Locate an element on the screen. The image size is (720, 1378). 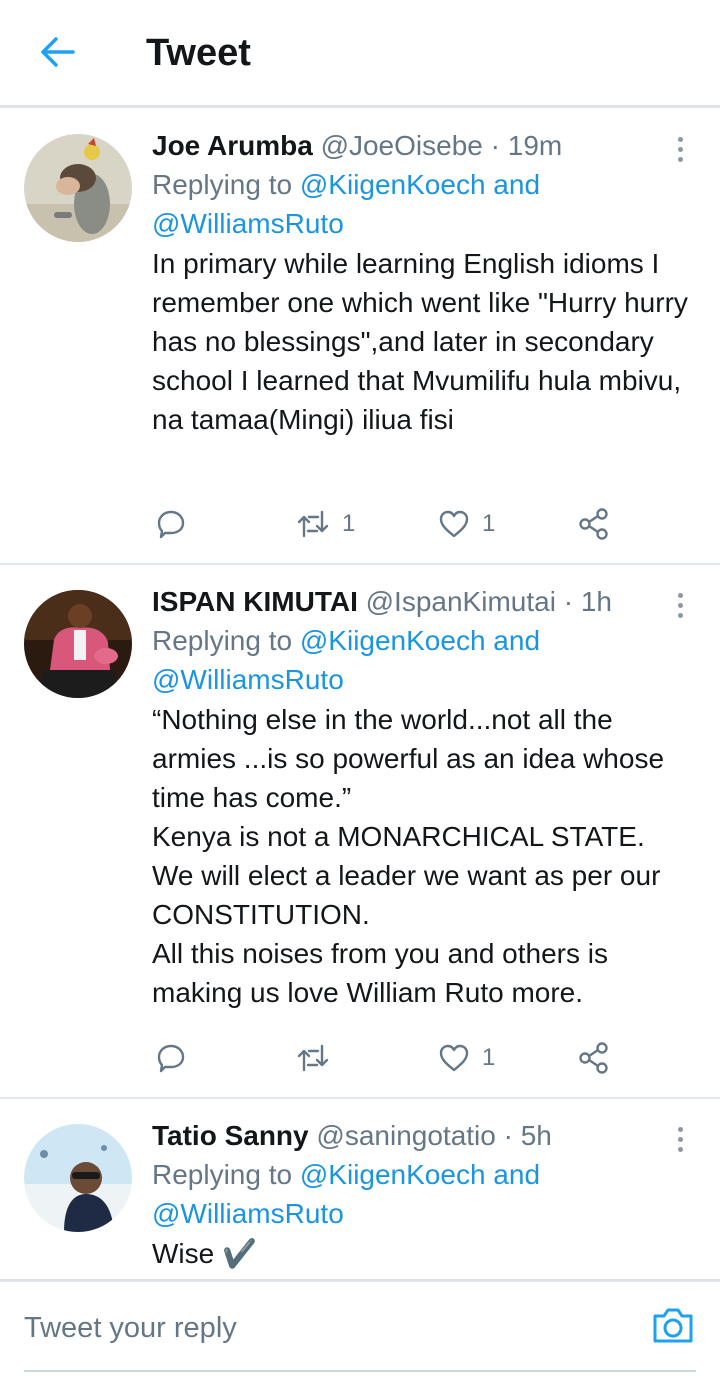
tweet-text: Wise ✔️ is located at coordinates (424, 1253).